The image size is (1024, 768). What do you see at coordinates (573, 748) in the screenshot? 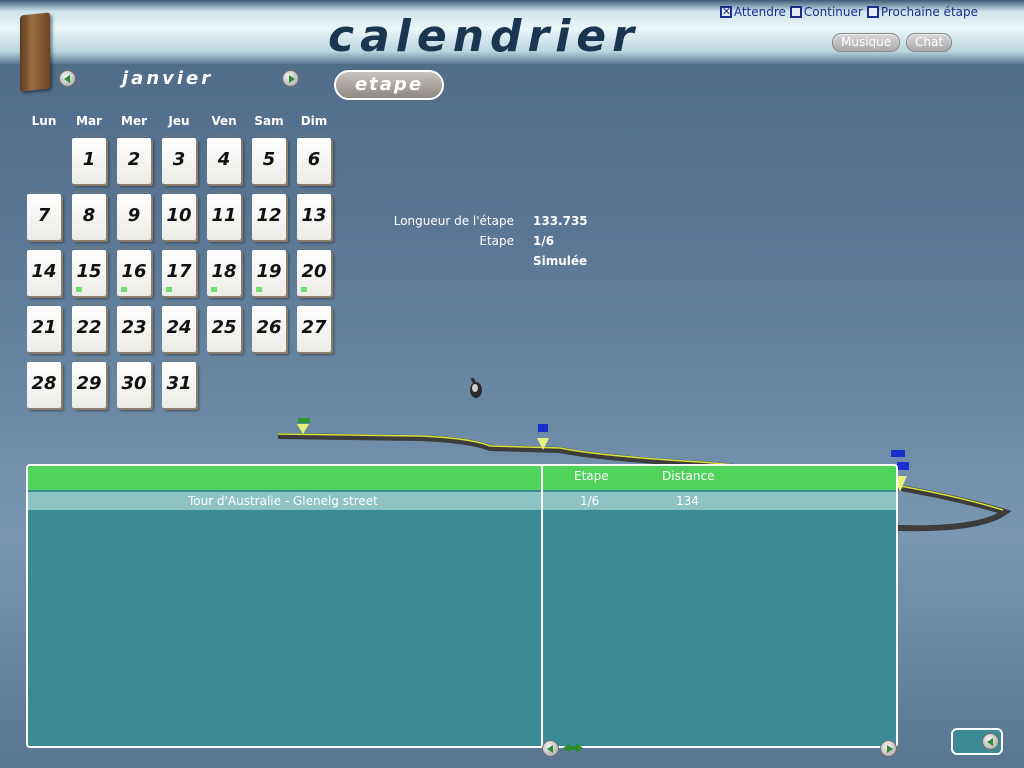
I see `scroll-thumb-icon` at bounding box center [573, 748].